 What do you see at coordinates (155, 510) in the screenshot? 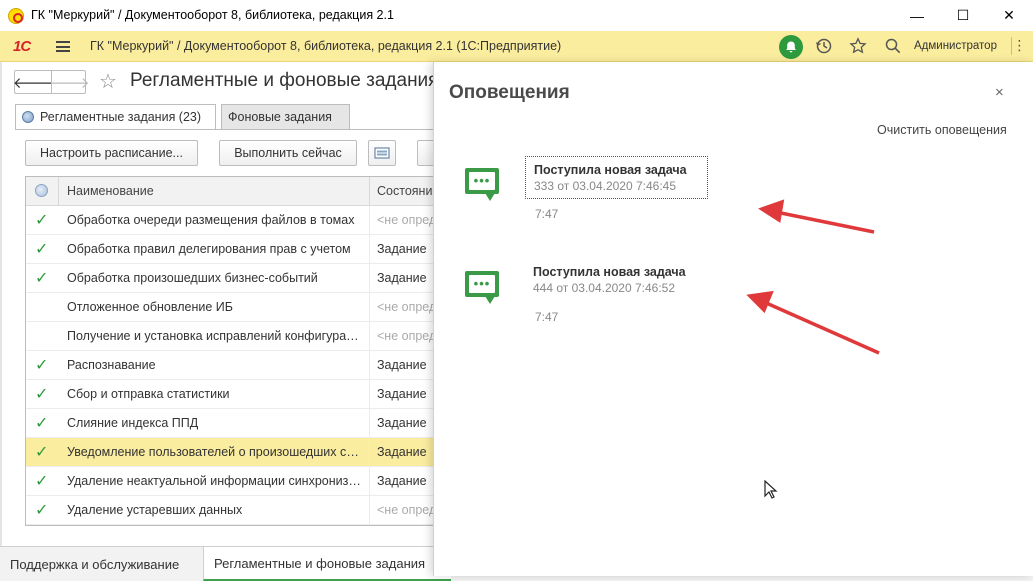
I see `job-name: Удаление устаревших данных` at bounding box center [155, 510].